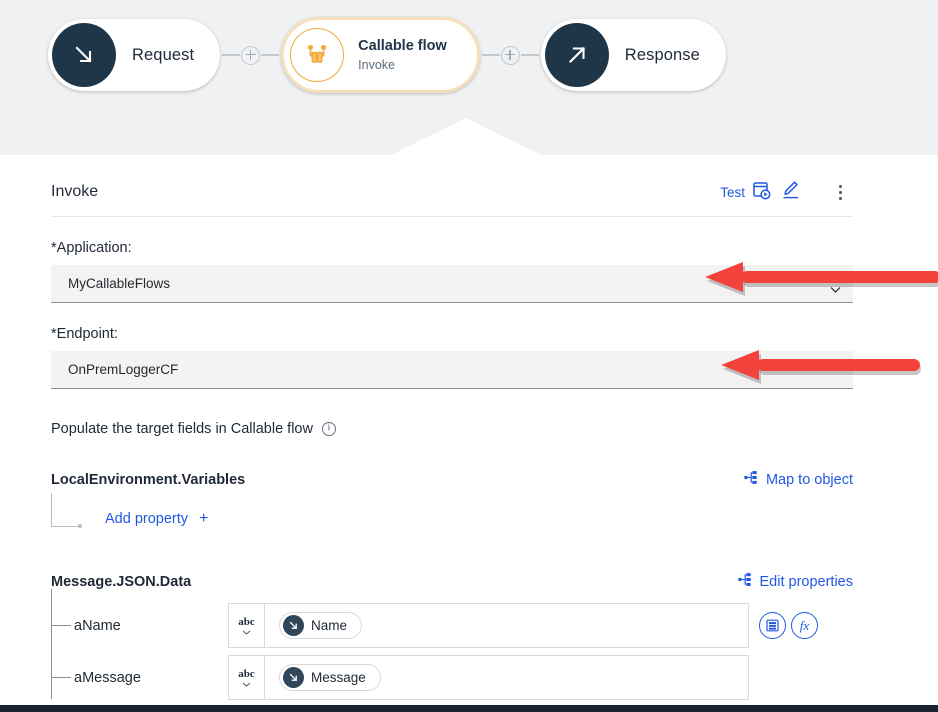  Describe the element at coordinates (452, 581) in the screenshot. I see `section-message-json-data: Message.JSON.Data Edit properties` at that location.